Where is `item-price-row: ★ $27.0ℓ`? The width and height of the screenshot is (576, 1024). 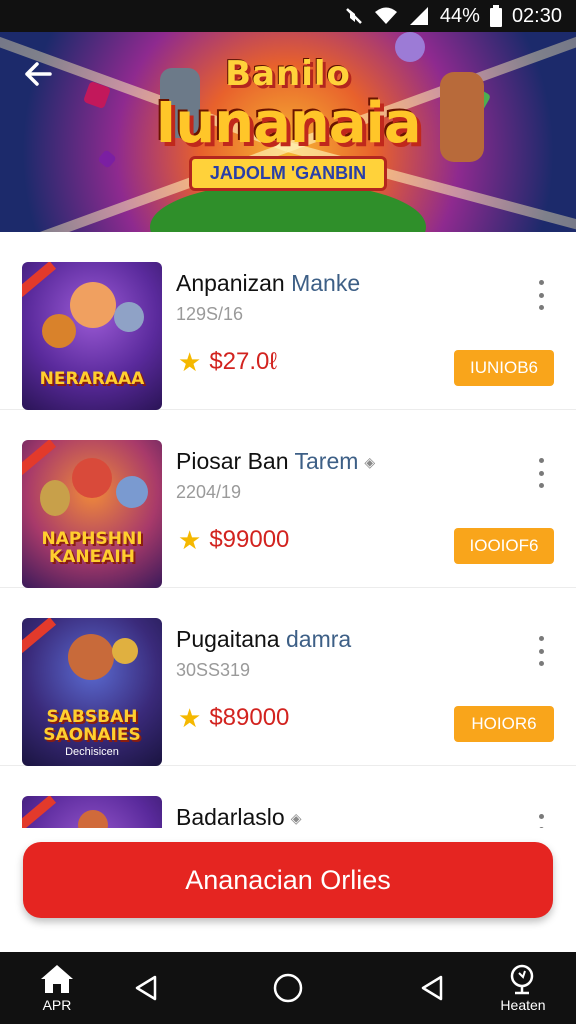 item-price-row: ★ $27.0ℓ is located at coordinates (227, 362).